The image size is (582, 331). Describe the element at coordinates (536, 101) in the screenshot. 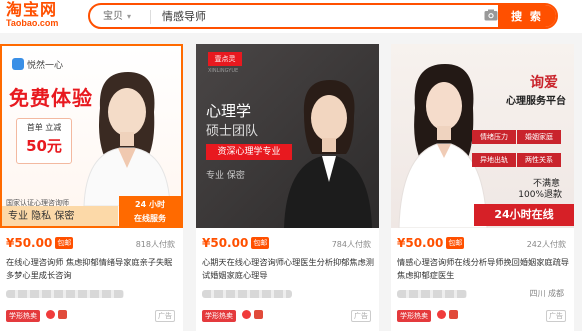

I see `platform-title: 心理服务平台` at that location.